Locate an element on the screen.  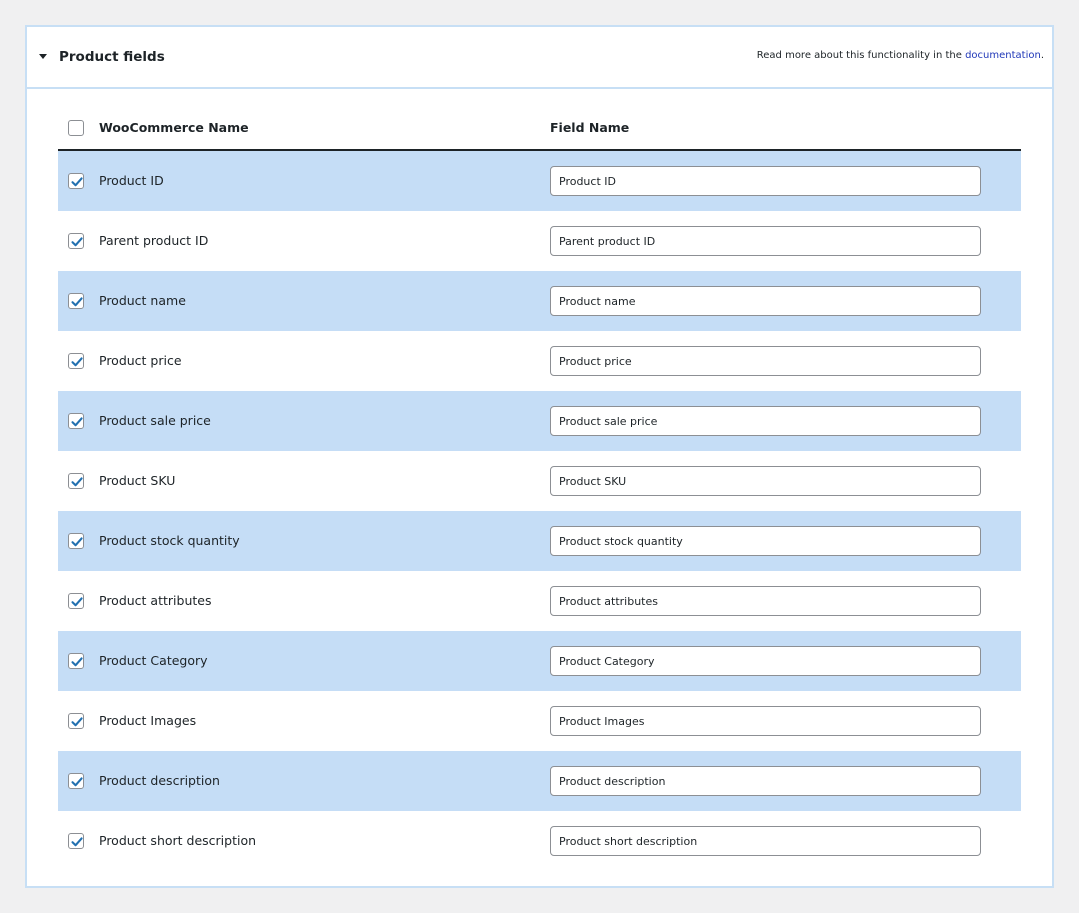
select-all-checkbox is located at coordinates (76, 128).